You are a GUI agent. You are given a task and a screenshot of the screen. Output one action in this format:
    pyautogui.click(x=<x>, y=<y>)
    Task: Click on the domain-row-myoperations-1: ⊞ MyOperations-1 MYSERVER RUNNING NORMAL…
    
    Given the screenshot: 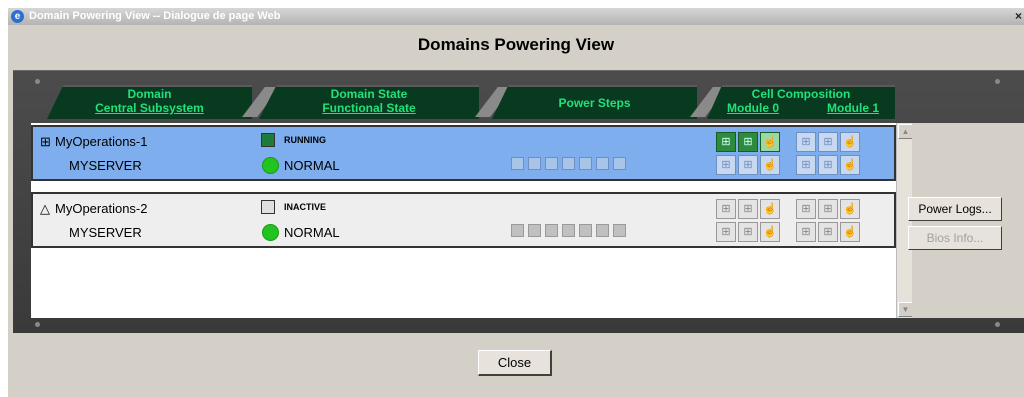 What is the action you would take?
    pyautogui.click(x=463, y=153)
    